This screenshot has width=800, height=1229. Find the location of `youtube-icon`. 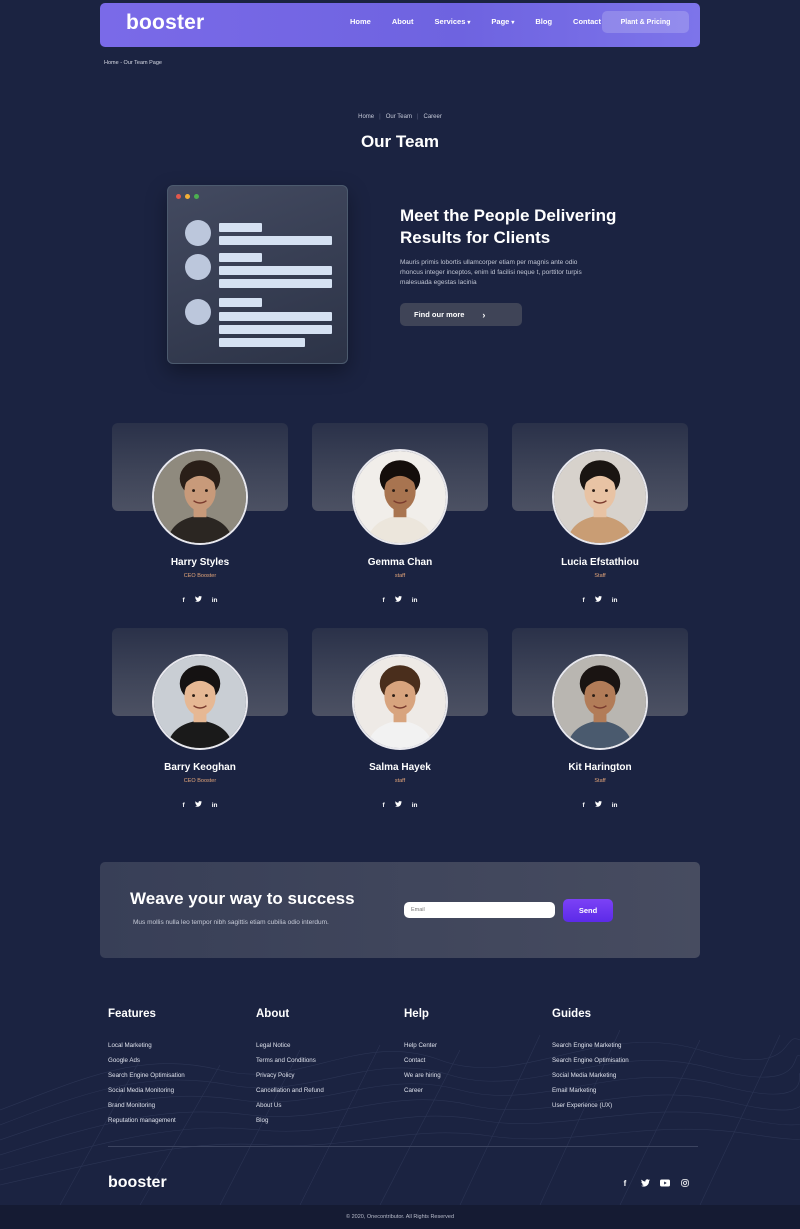

youtube-icon is located at coordinates (665, 1184).